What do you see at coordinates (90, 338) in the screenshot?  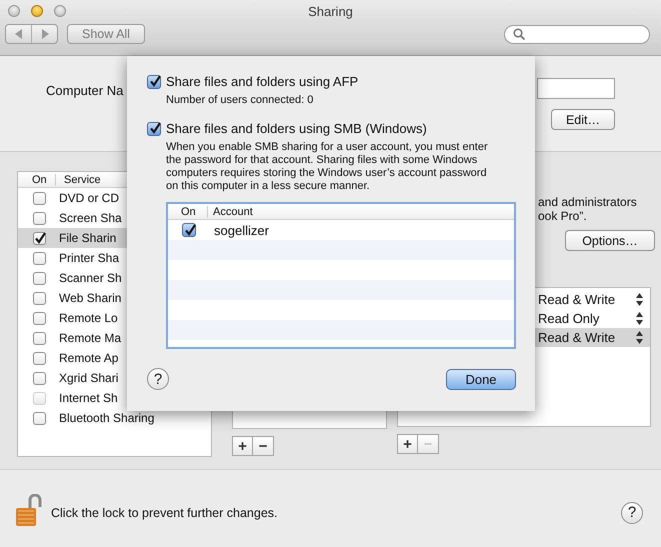 I see `service-name: Remote Ma` at bounding box center [90, 338].